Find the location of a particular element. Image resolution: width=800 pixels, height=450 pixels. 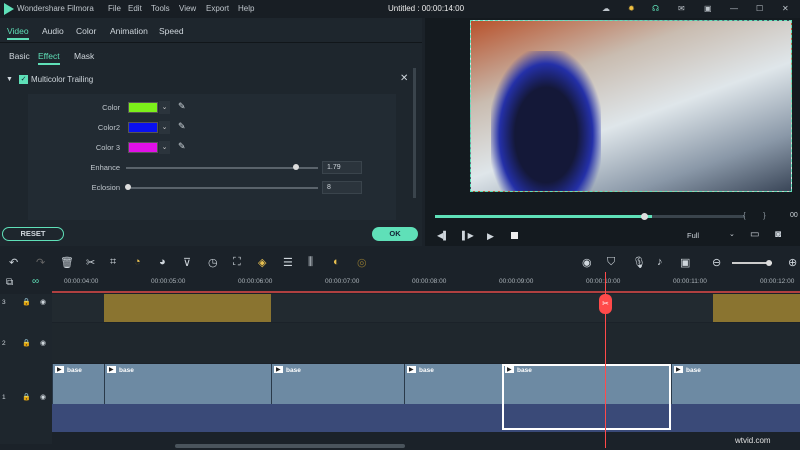

color2-swatch is located at coordinates (143, 127).